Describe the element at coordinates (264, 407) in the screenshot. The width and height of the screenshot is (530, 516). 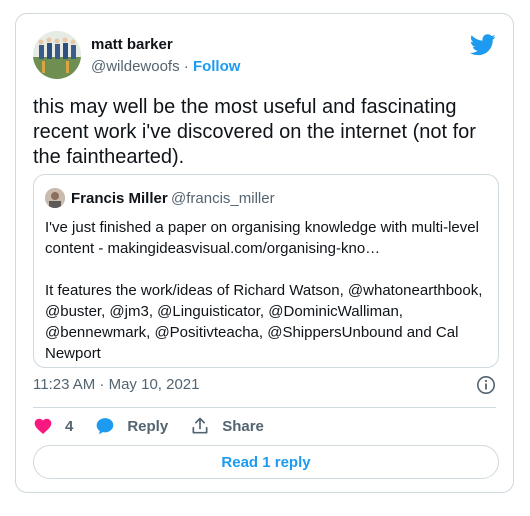
I see `divider` at that location.